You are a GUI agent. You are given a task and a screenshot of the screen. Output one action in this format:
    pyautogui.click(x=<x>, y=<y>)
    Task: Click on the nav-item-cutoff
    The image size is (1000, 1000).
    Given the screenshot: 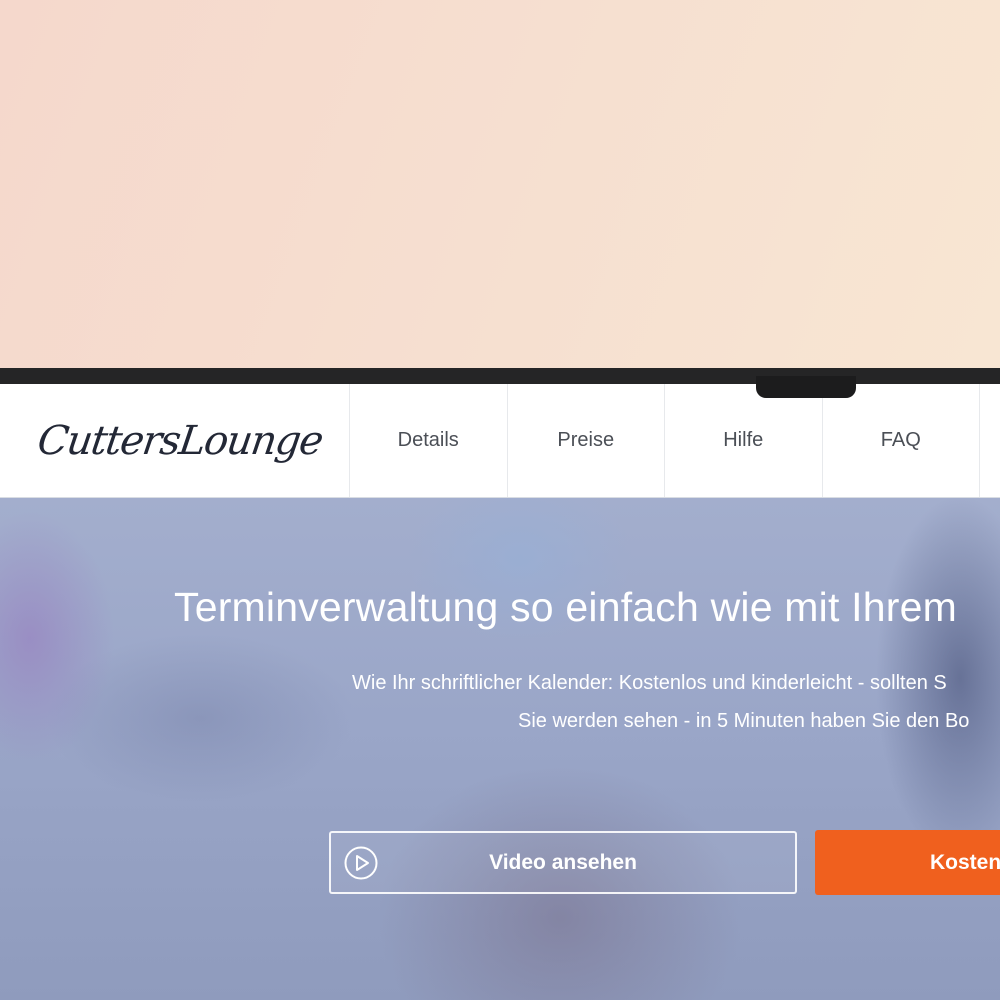 What is the action you would take?
    pyautogui.click(x=990, y=440)
    